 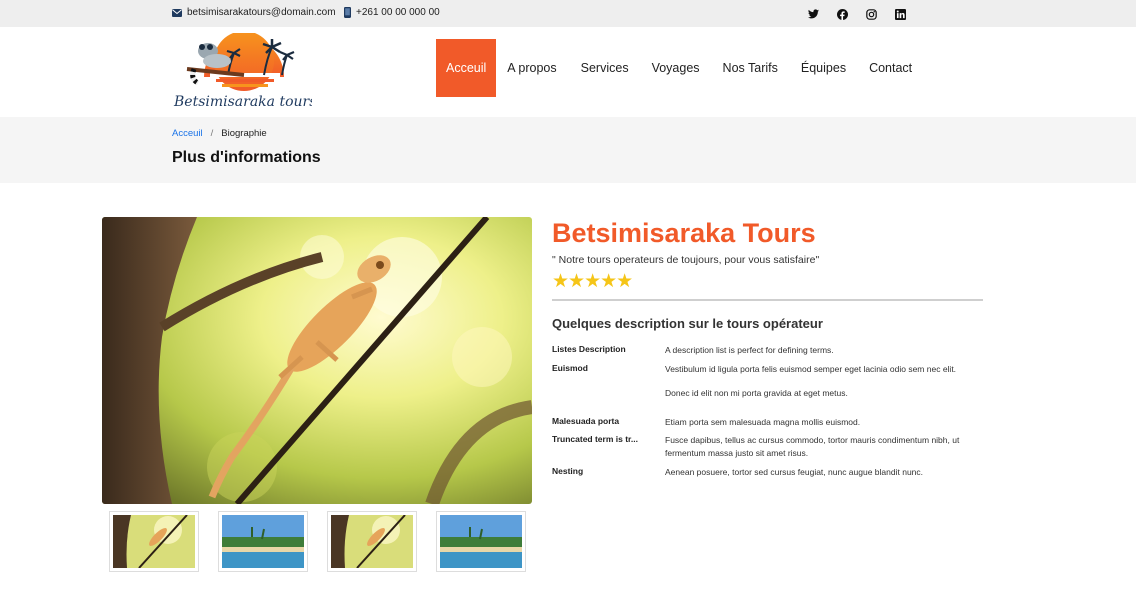 I want to click on phone-contact: +261 00 00 000 00, so click(x=392, y=12).